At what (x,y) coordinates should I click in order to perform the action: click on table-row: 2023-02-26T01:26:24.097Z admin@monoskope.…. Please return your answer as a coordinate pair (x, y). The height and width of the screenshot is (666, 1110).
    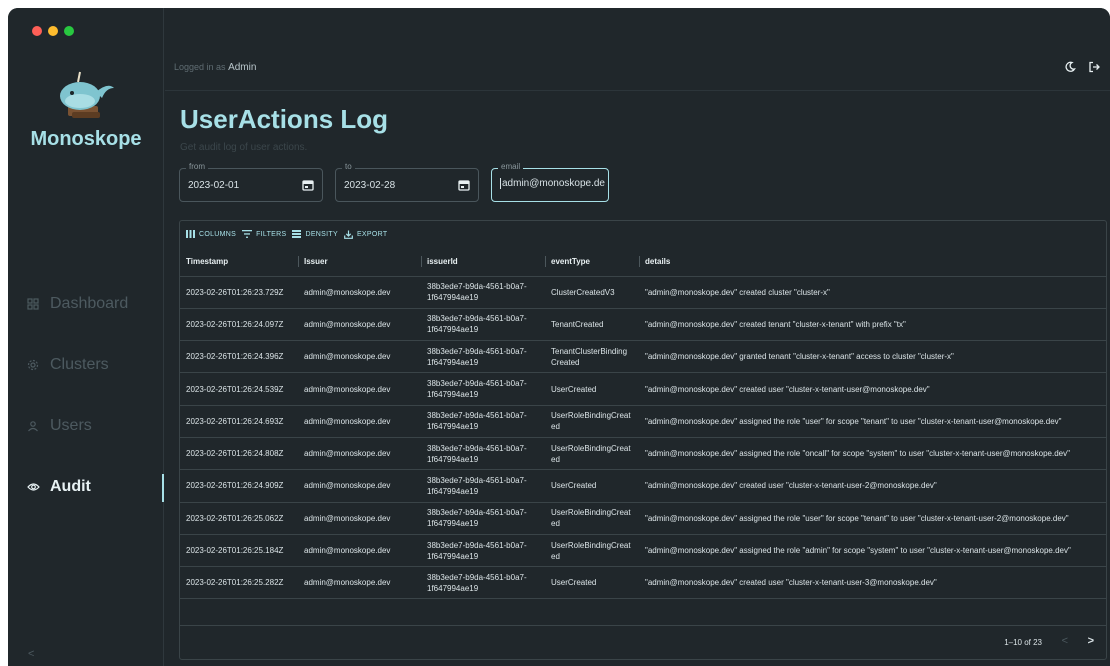
    Looking at the image, I should click on (643, 325).